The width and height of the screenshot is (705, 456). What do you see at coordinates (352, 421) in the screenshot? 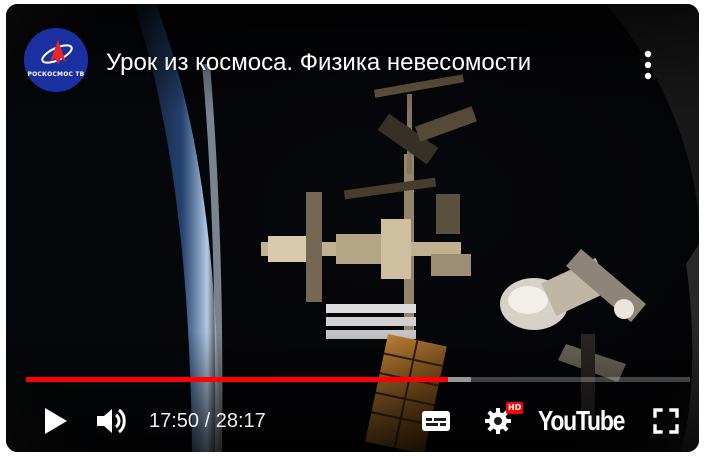
I see `control-bar: 17:50 / 28:17 HD YouTube` at bounding box center [352, 421].